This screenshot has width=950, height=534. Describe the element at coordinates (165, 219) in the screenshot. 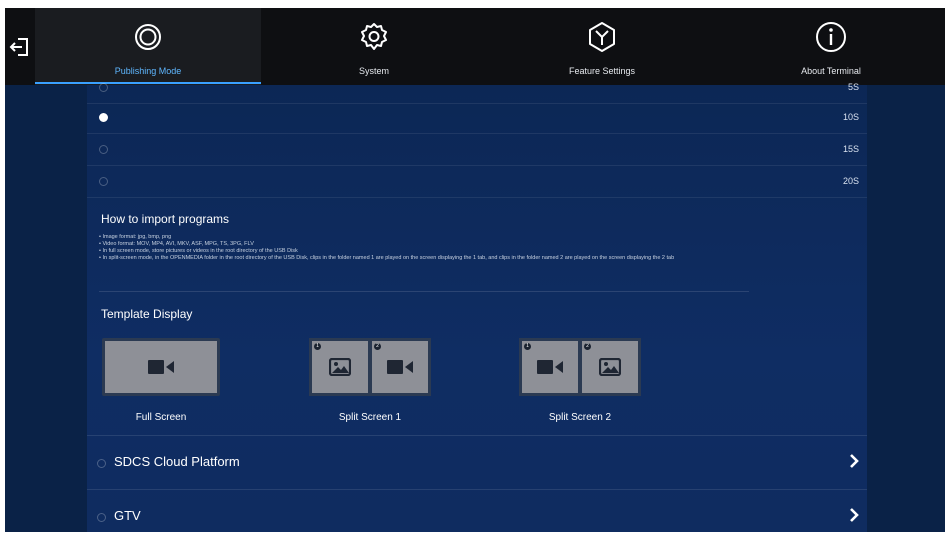

I see `import-section-title: How to import programs` at that location.